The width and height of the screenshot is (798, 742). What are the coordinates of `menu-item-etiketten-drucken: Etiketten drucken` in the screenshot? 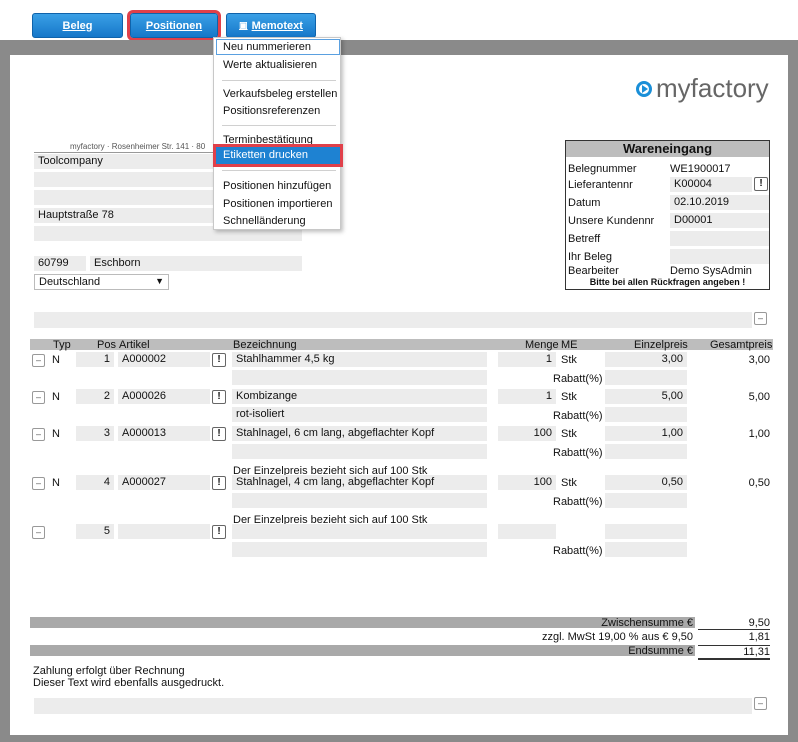 It's located at (278, 155).